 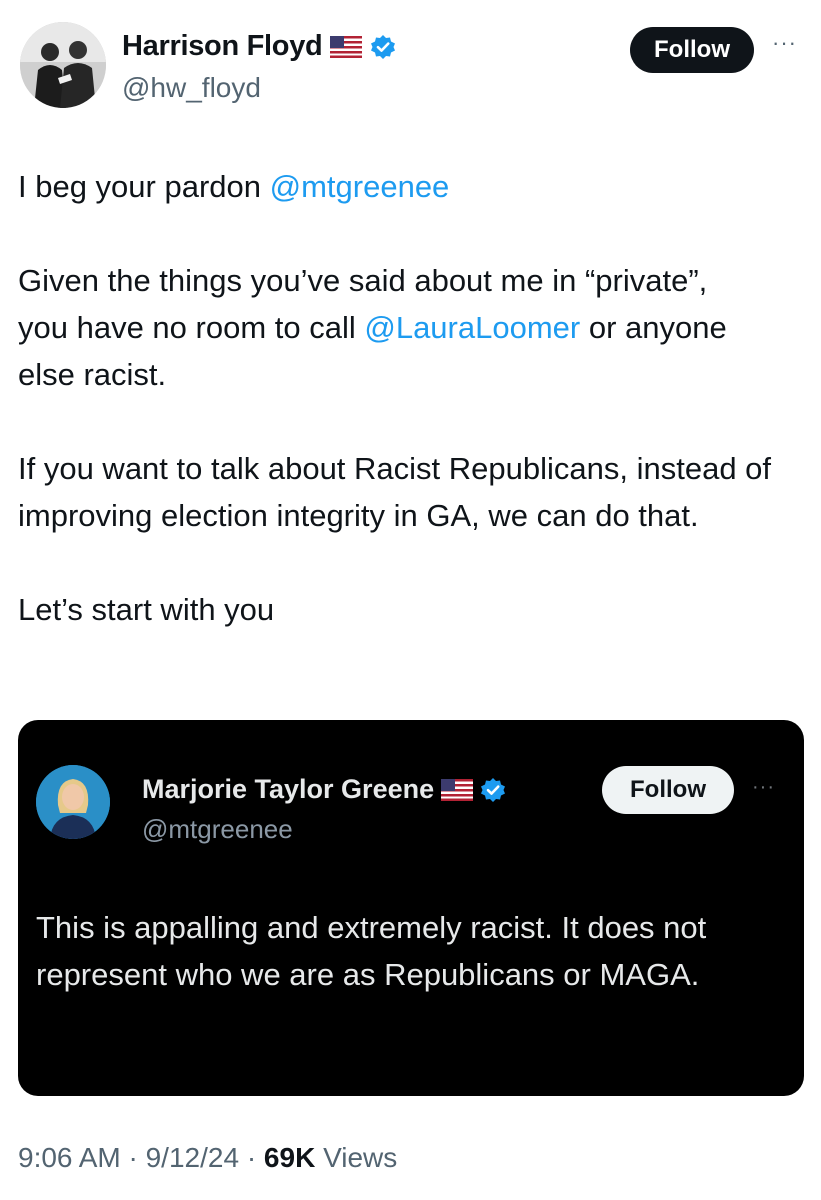 I want to click on tweet-text-span: you have no room to call, so click(x=191, y=327).